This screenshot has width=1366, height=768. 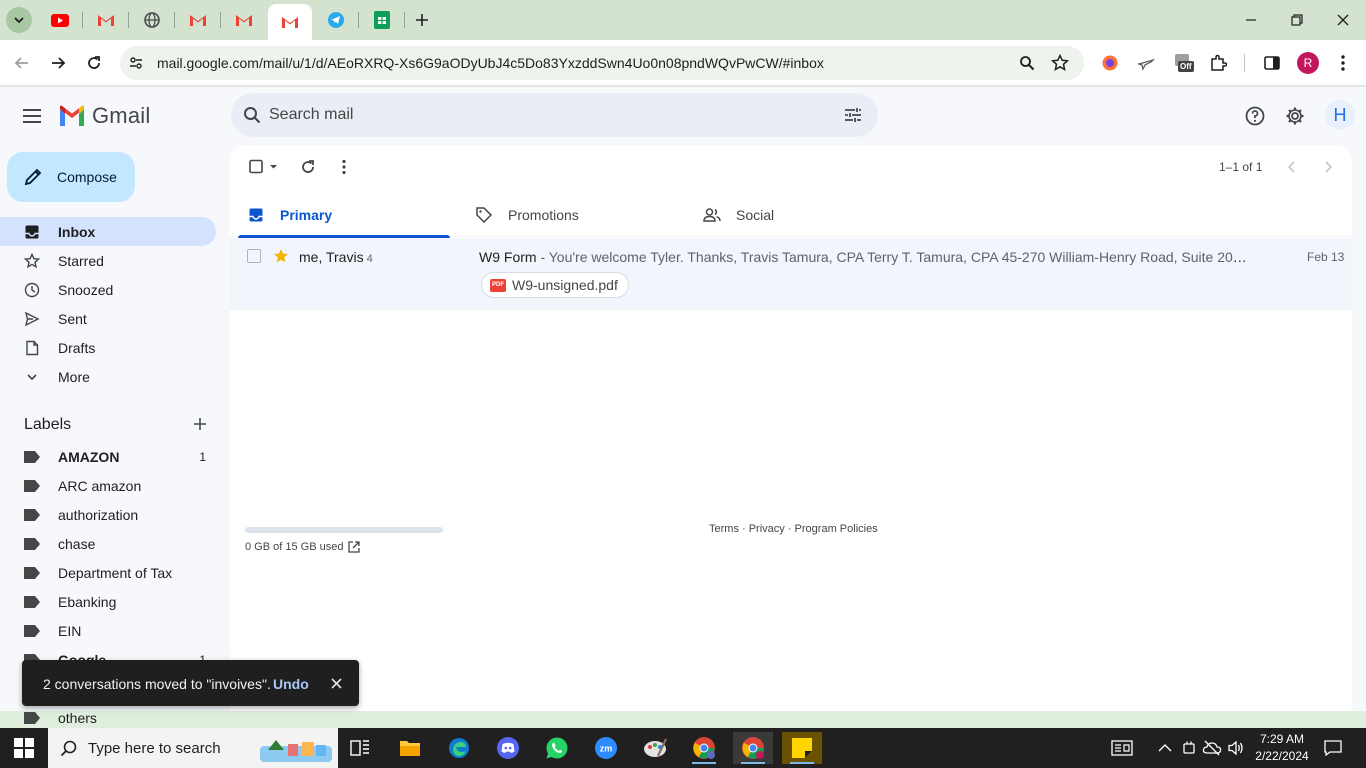 I want to click on undo-button: Undo, so click(x=291, y=684).